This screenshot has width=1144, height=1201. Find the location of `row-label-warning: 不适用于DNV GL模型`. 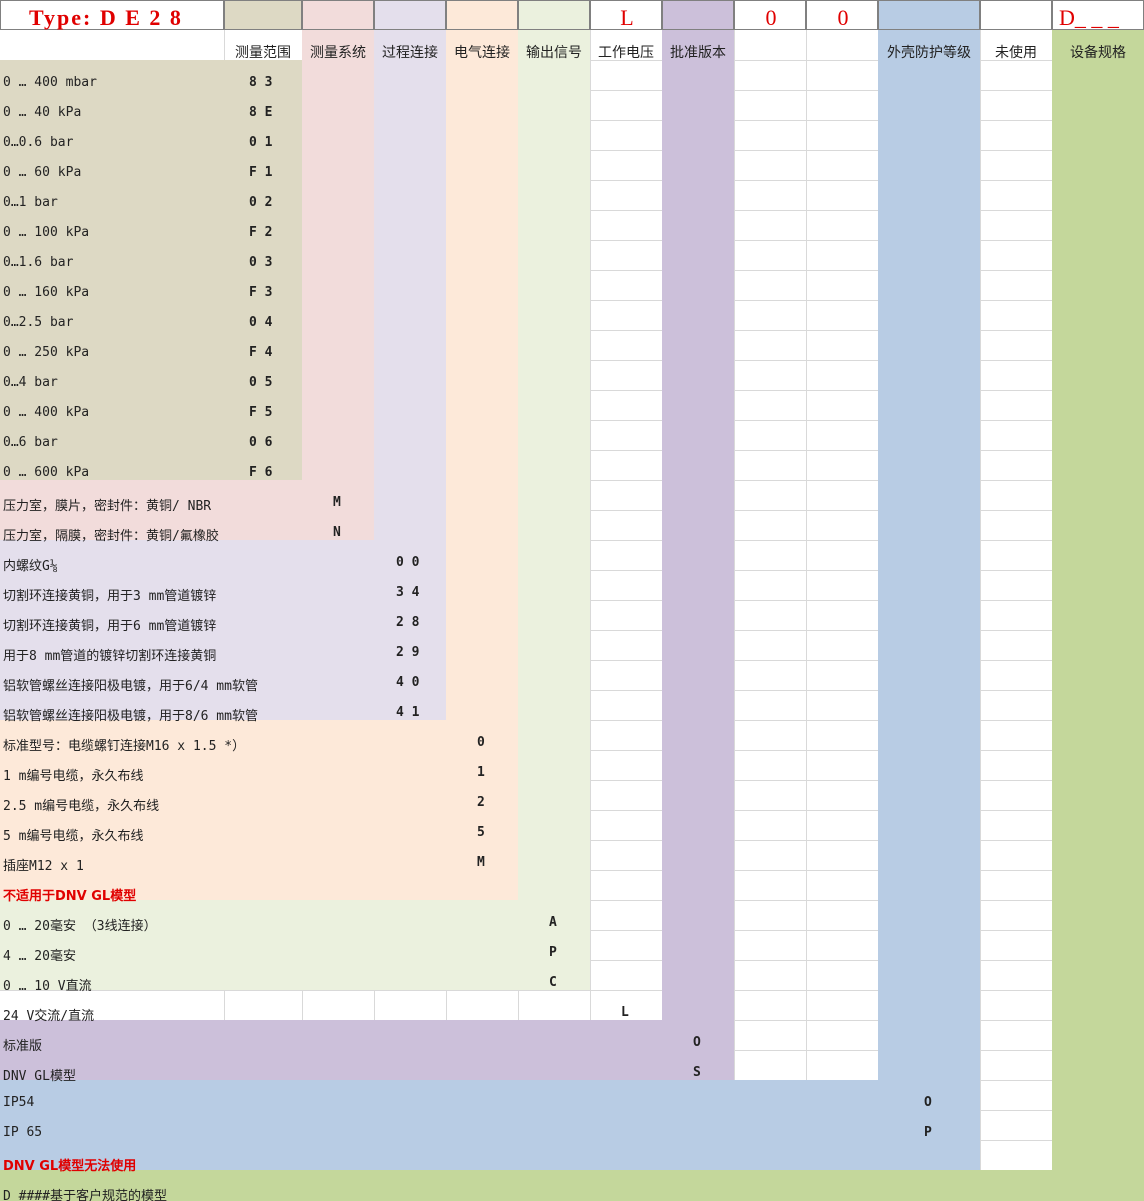

row-label-warning: 不适用于DNV GL模型 is located at coordinates (70, 896).